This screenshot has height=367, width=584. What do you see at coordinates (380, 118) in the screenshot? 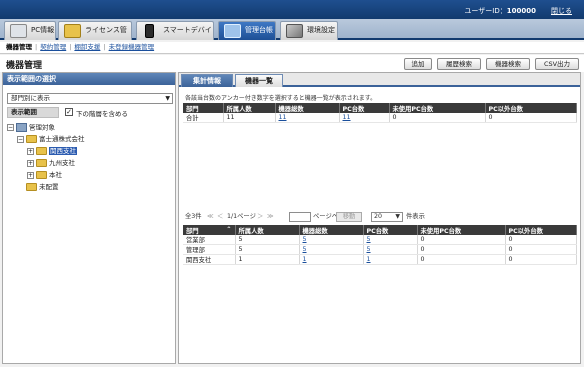
I see `table-row: 合計 11 11 11 0 0` at bounding box center [380, 118].